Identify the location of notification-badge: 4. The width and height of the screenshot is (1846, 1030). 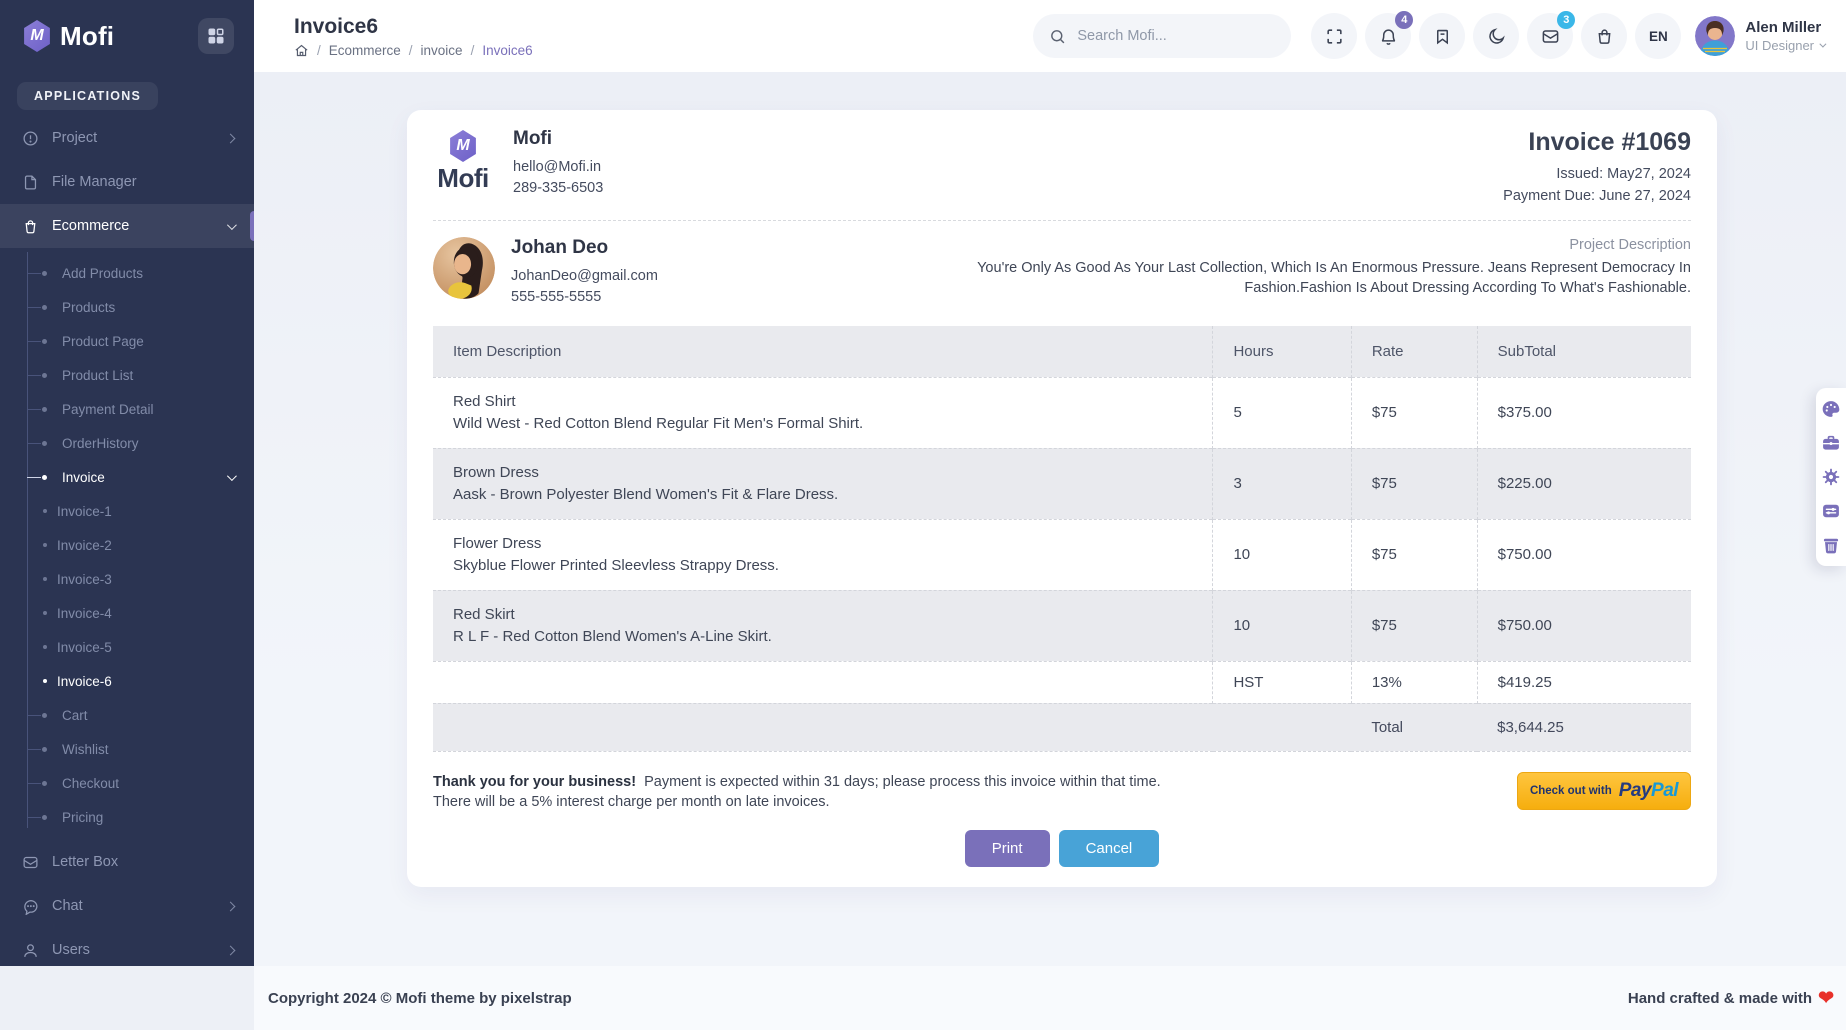
(1404, 20).